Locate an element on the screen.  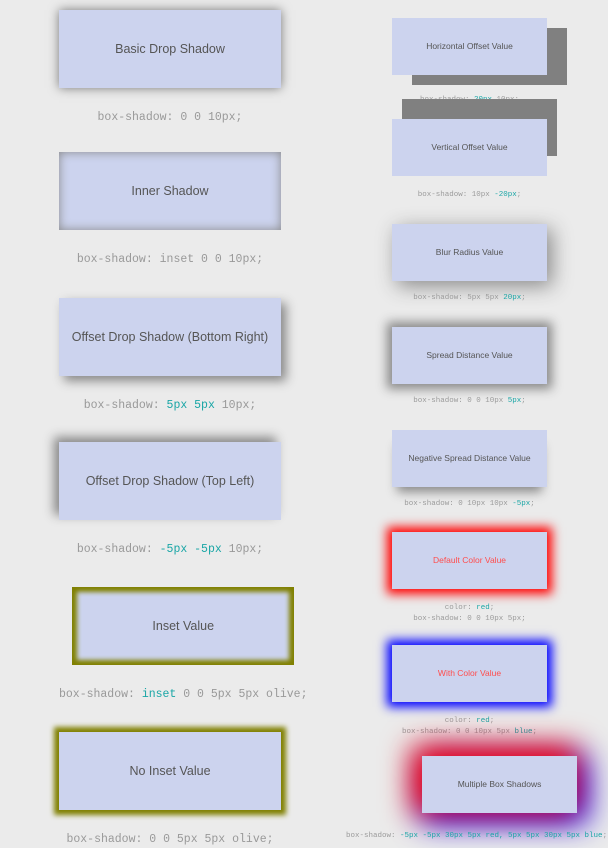
demo-box-label: Inset Value is located at coordinates (183, 625).